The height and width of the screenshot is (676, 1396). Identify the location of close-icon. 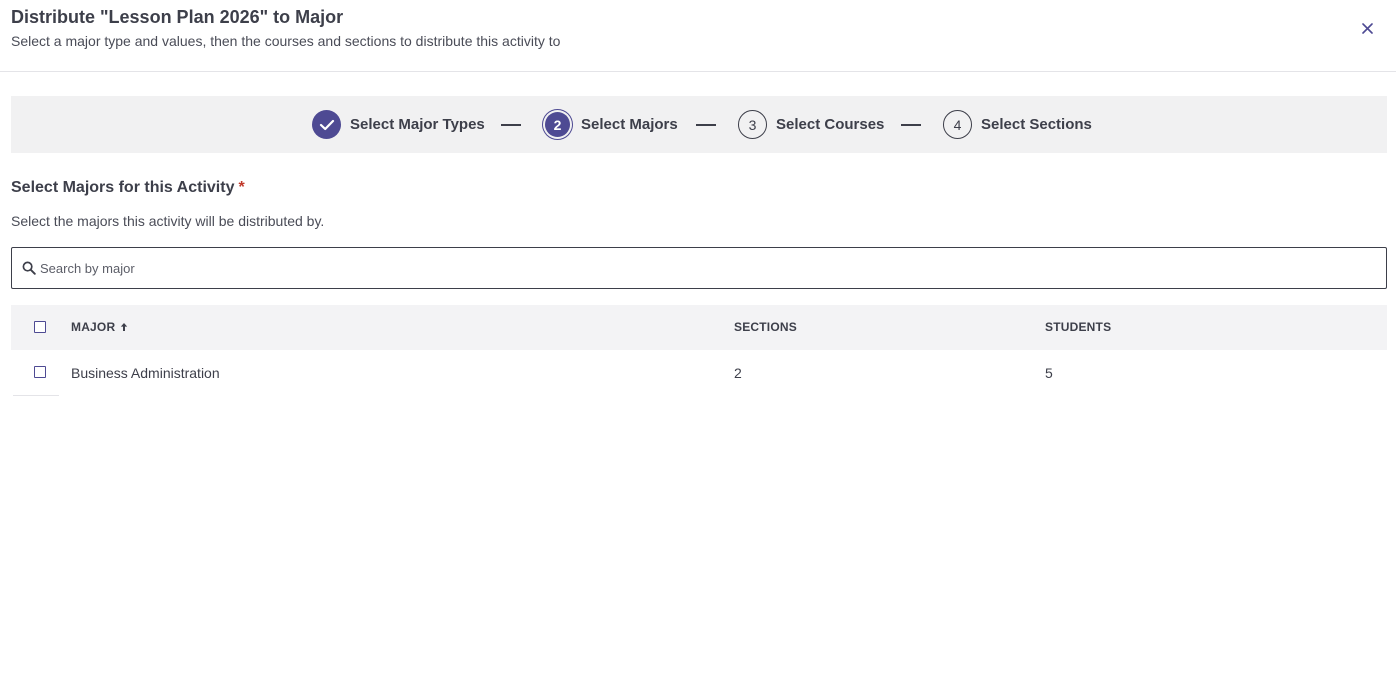
(1367, 28).